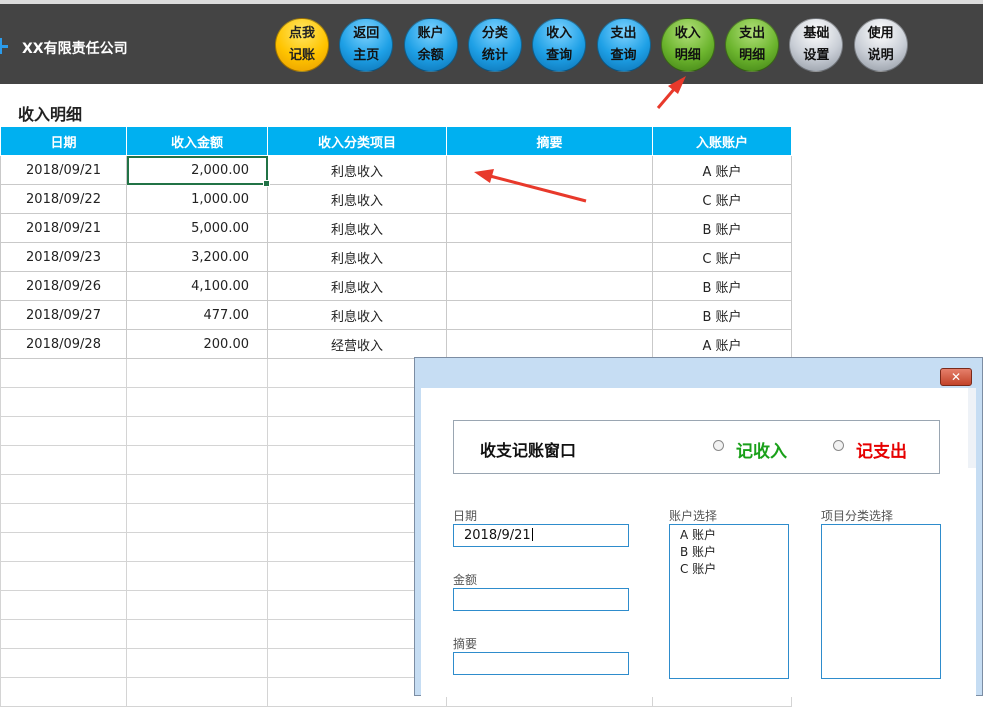 The width and height of the screenshot is (983, 707). Describe the element at coordinates (63, 141) in the screenshot. I see `header-date: 日期` at that location.